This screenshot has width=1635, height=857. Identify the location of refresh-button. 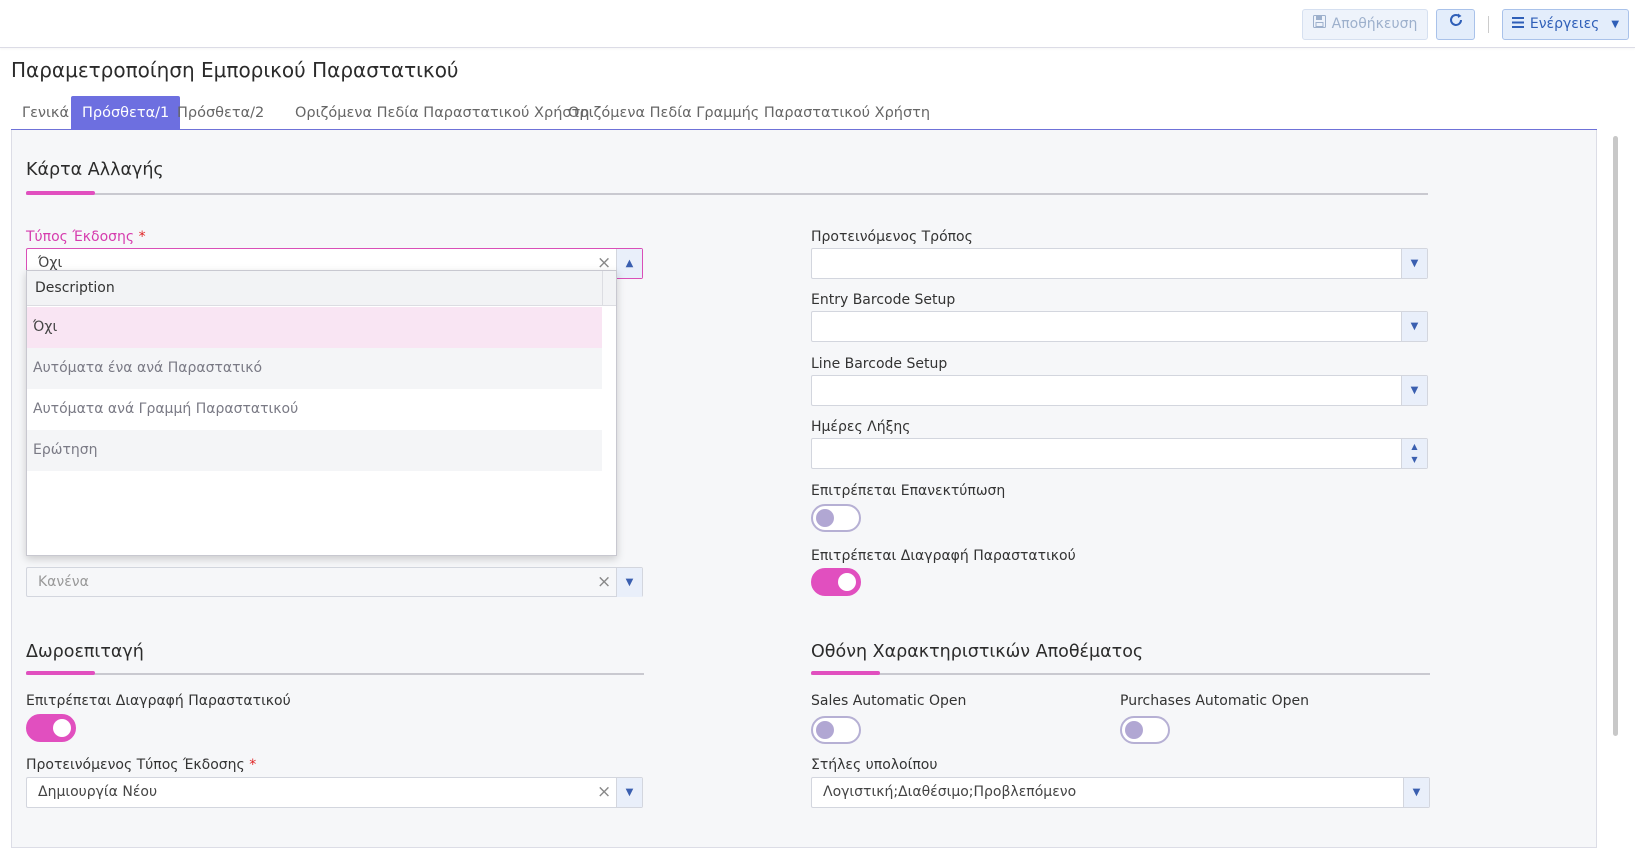
(1455, 24).